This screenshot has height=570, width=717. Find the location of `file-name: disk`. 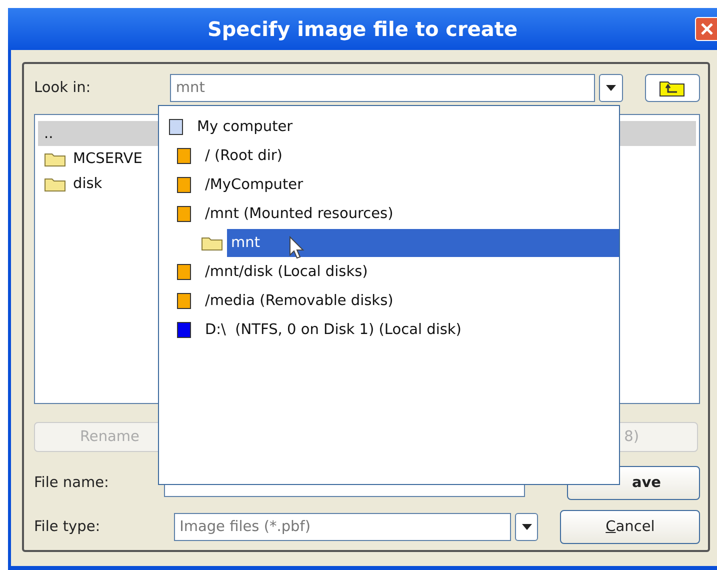

file-name: disk is located at coordinates (87, 184).